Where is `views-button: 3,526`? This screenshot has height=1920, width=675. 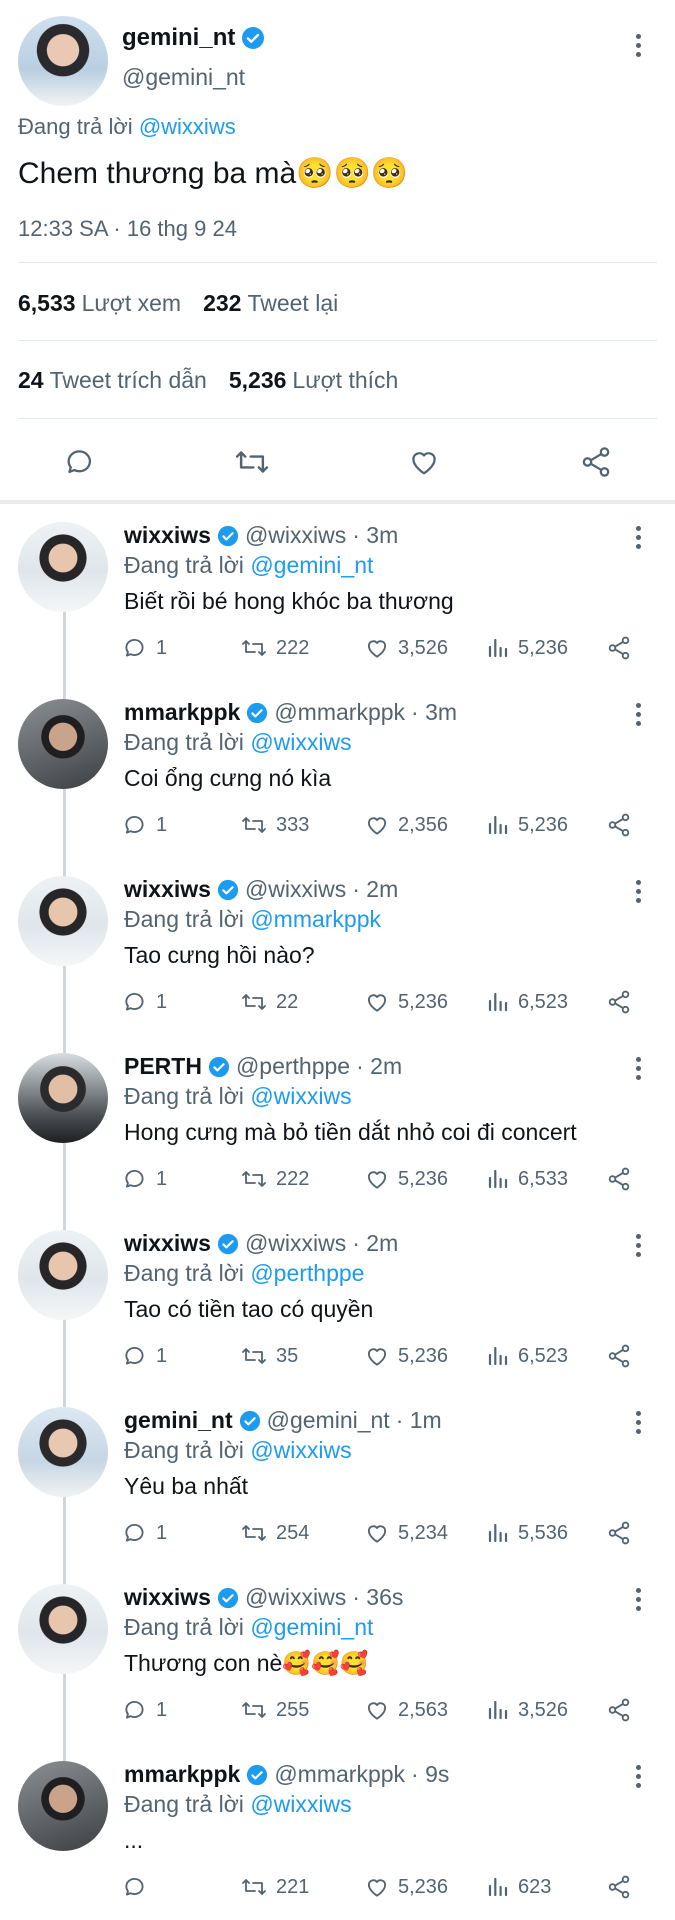 views-button: 3,526 is located at coordinates (527, 1710).